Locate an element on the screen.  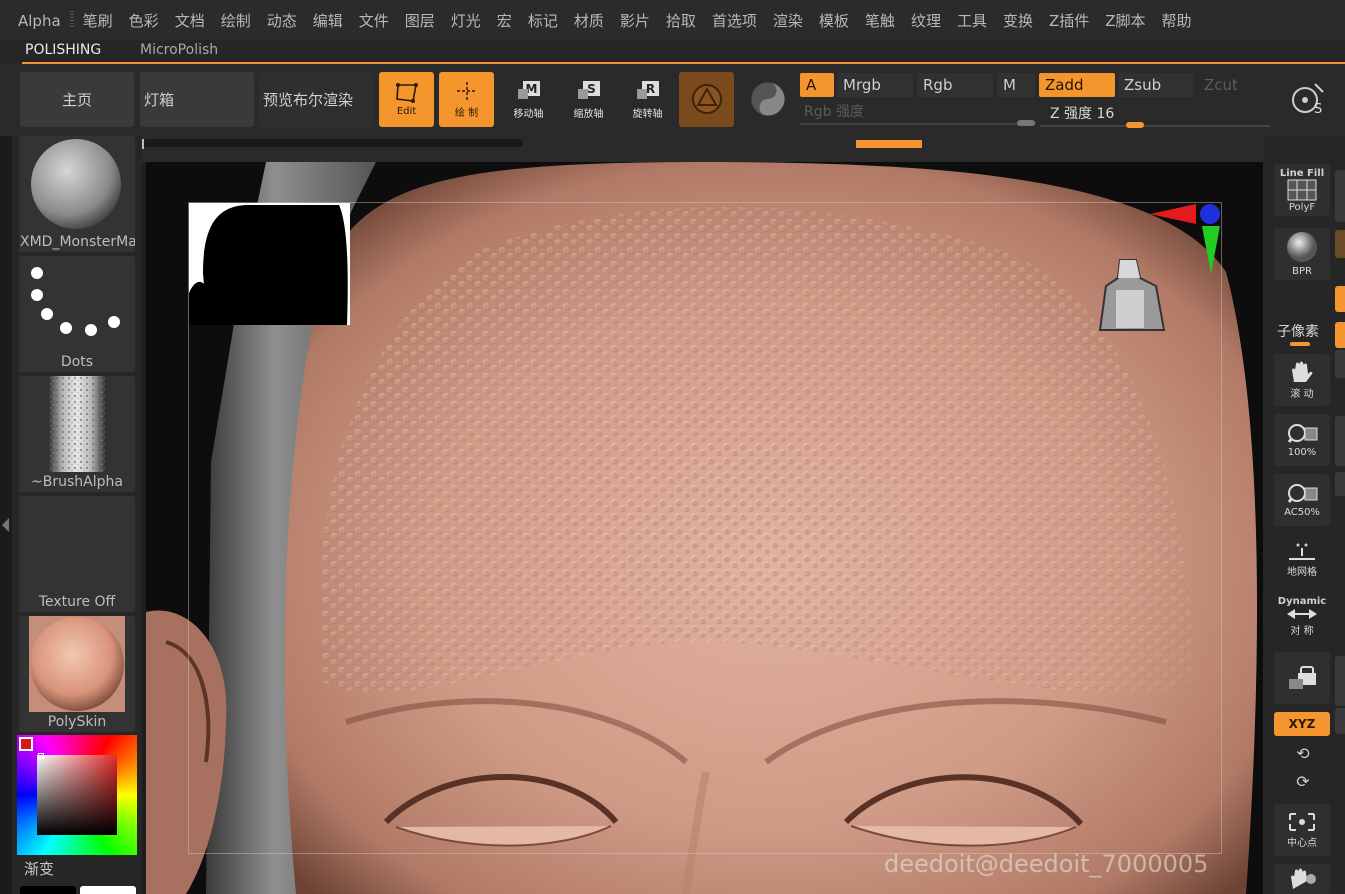
material-sphere-button is located at coordinates (706, 99).